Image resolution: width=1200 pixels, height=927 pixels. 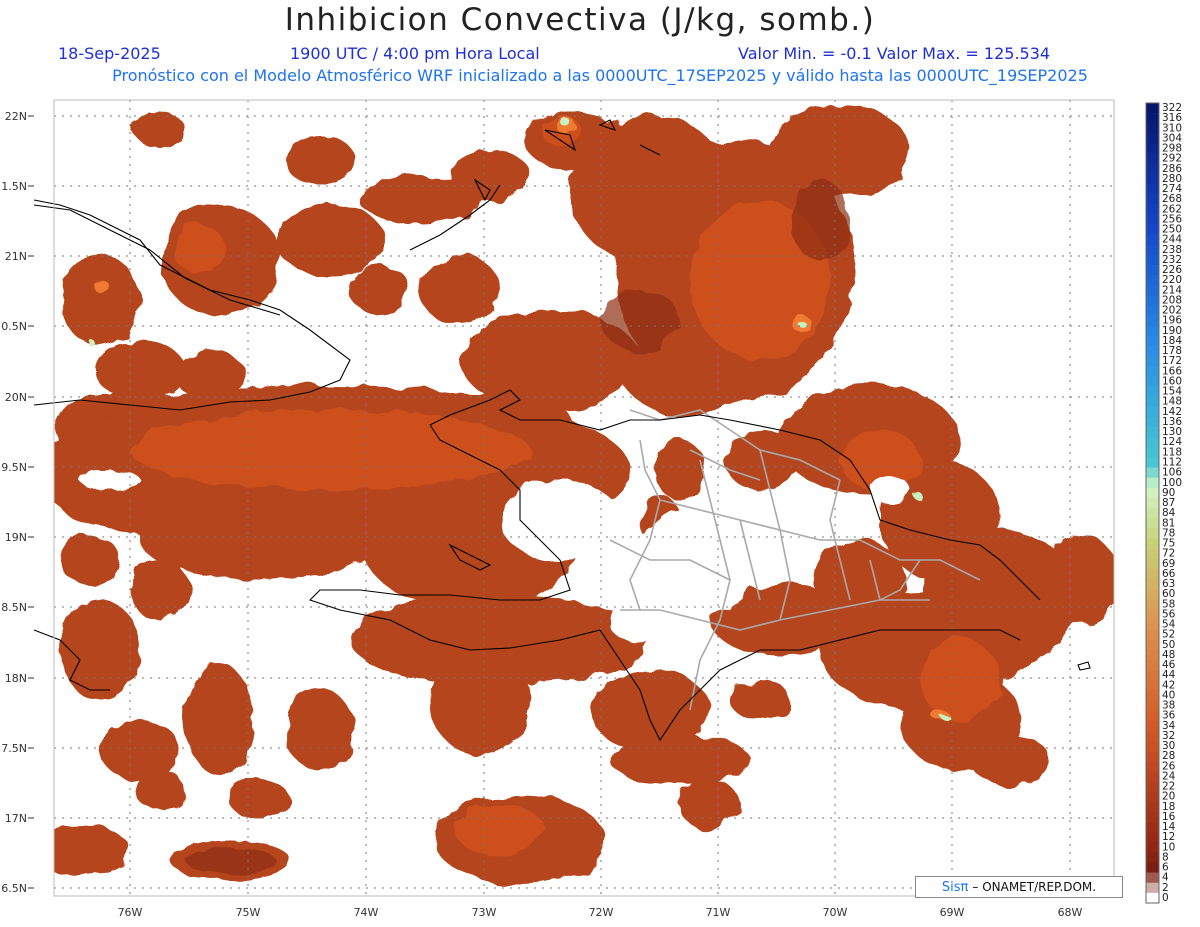 What do you see at coordinates (14, 186) in the screenshot?
I see `lat-label: 1.5N` at bounding box center [14, 186].